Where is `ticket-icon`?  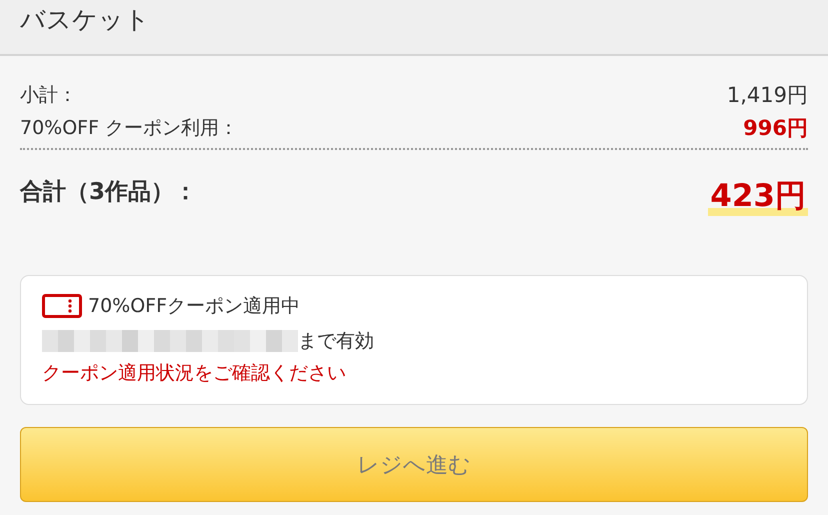 ticket-icon is located at coordinates (62, 306).